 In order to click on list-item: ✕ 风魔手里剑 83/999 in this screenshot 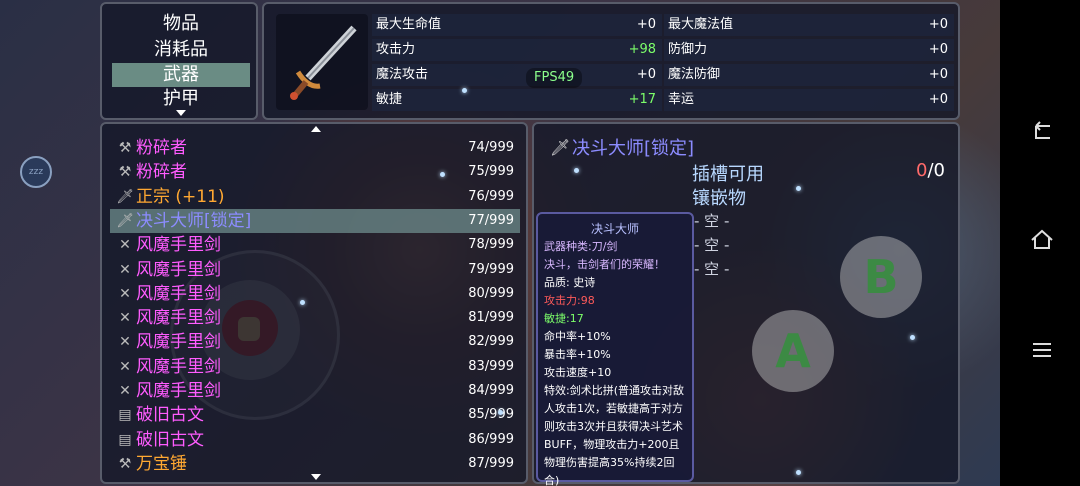, I will do `click(315, 367)`.